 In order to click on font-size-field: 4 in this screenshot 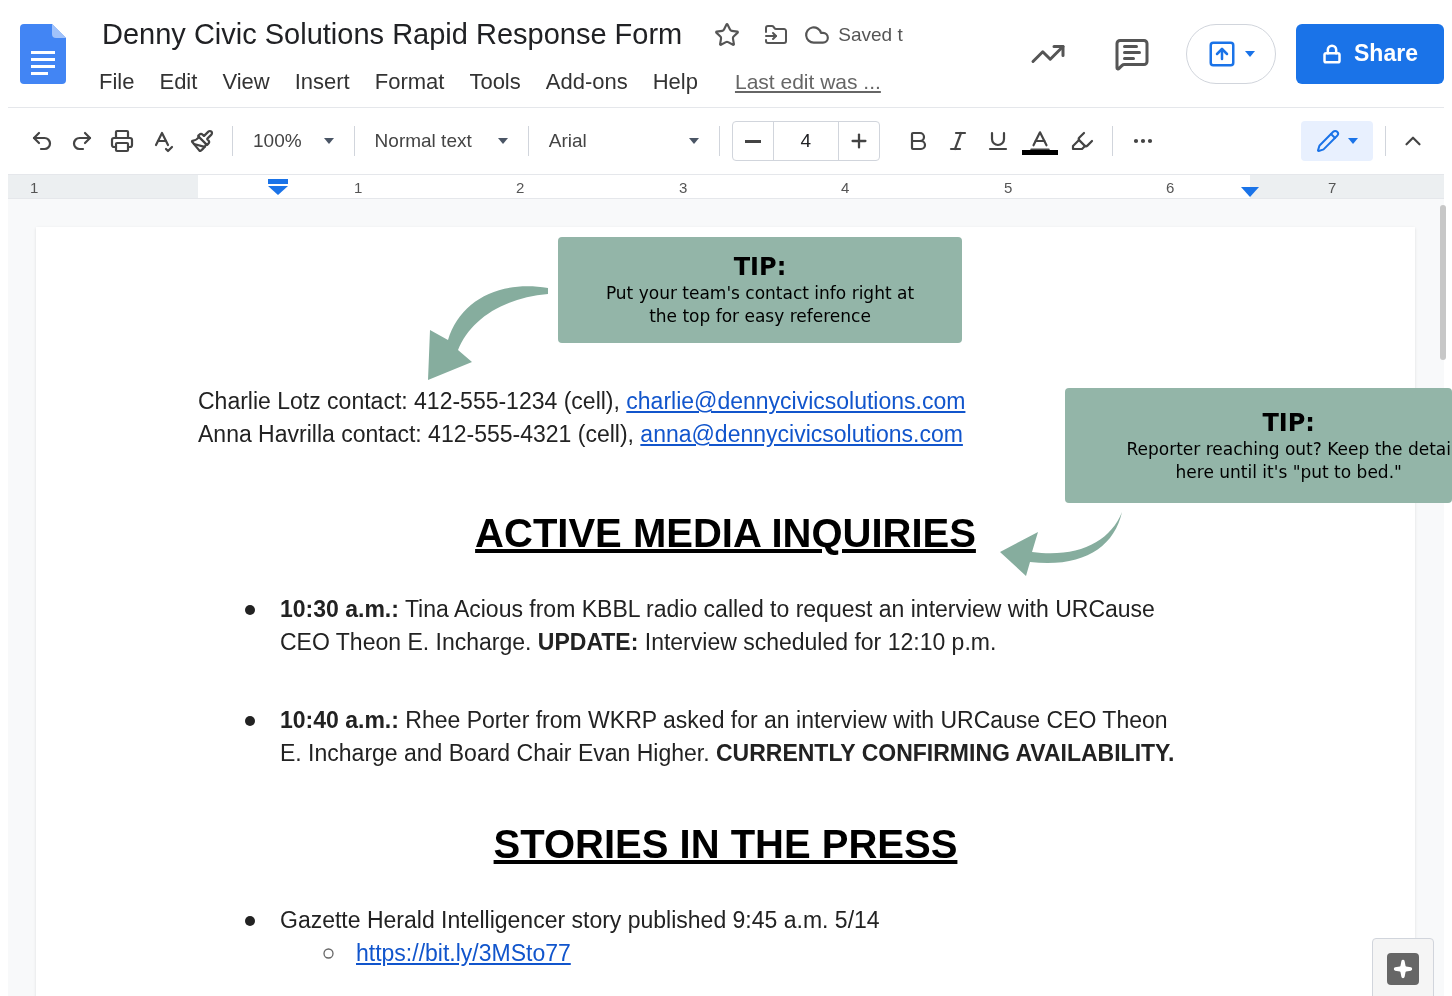, I will do `click(805, 141)`.